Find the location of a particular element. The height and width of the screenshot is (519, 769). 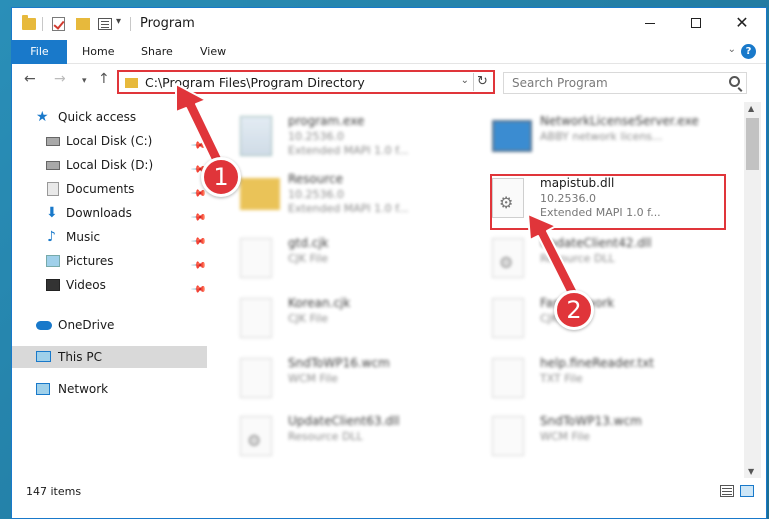

sidebar-item-label: Downloads is located at coordinates (99, 213).